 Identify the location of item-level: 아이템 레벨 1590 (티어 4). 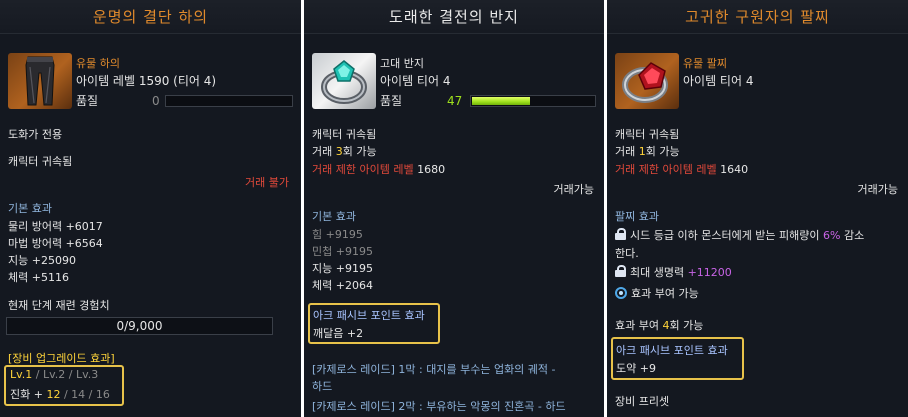
(146, 81).